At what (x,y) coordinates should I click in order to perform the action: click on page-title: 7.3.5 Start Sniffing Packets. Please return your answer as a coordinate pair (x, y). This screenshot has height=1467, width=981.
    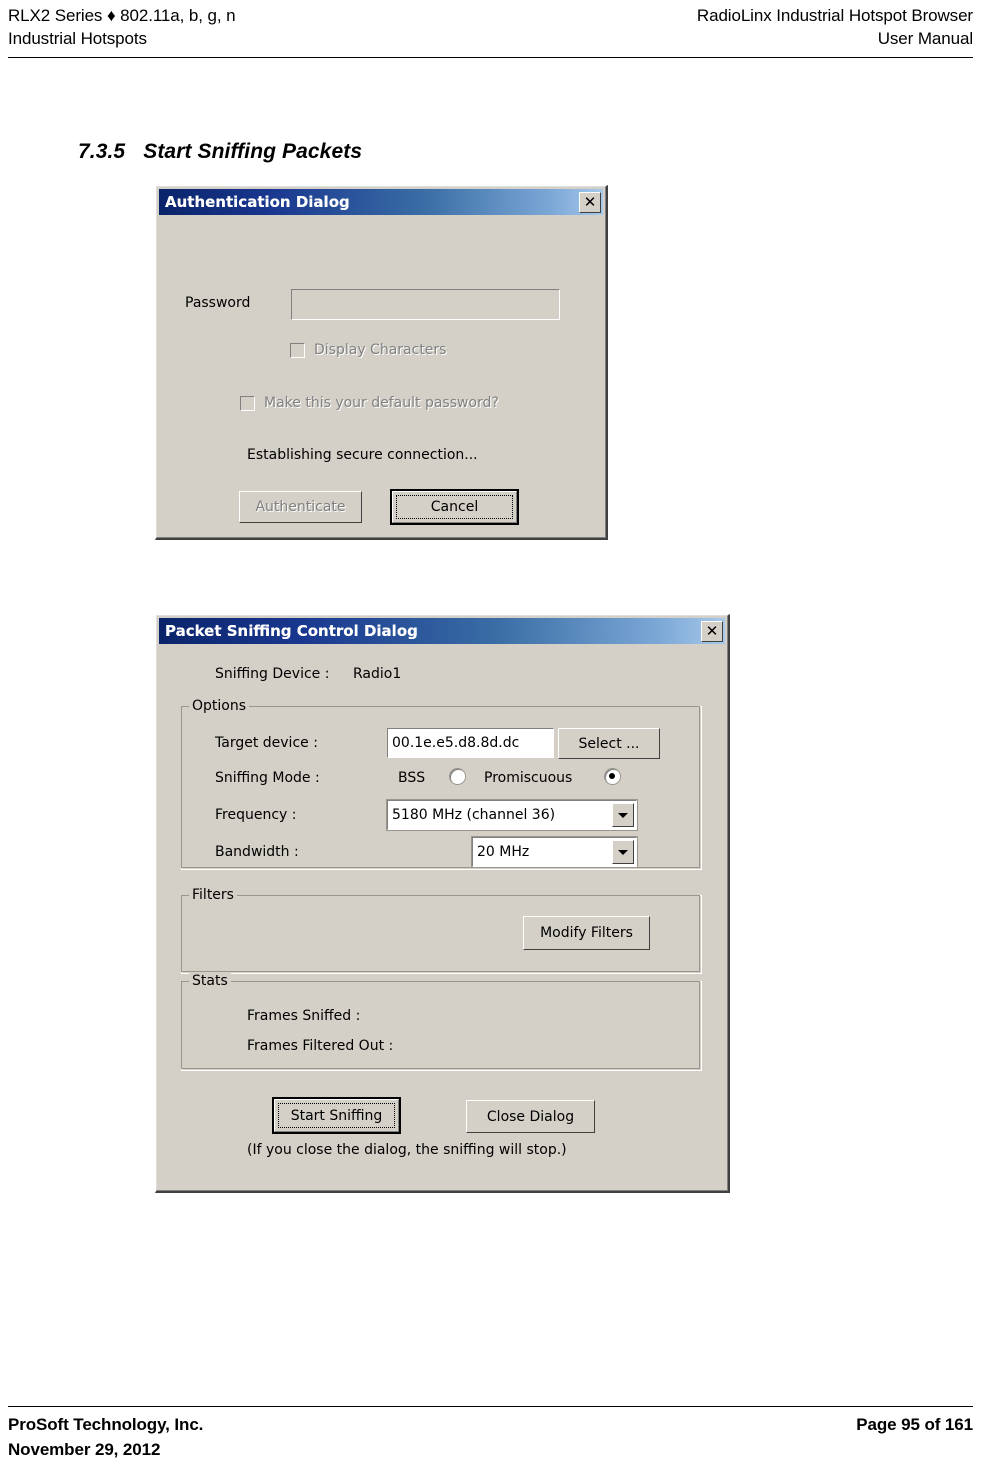
    Looking at the image, I should click on (220, 152).